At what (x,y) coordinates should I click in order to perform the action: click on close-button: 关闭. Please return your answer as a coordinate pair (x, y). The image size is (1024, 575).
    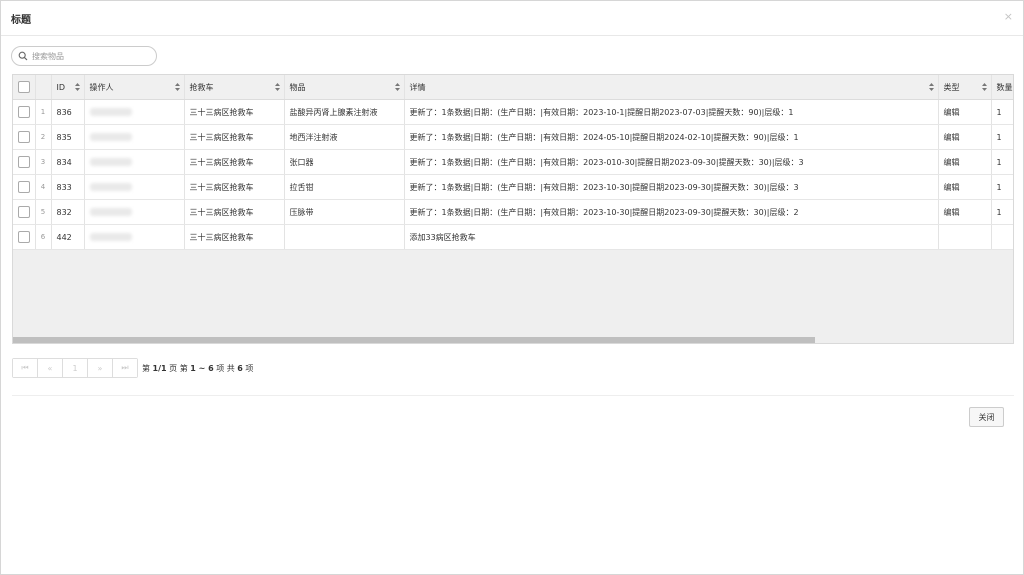
    Looking at the image, I should click on (986, 417).